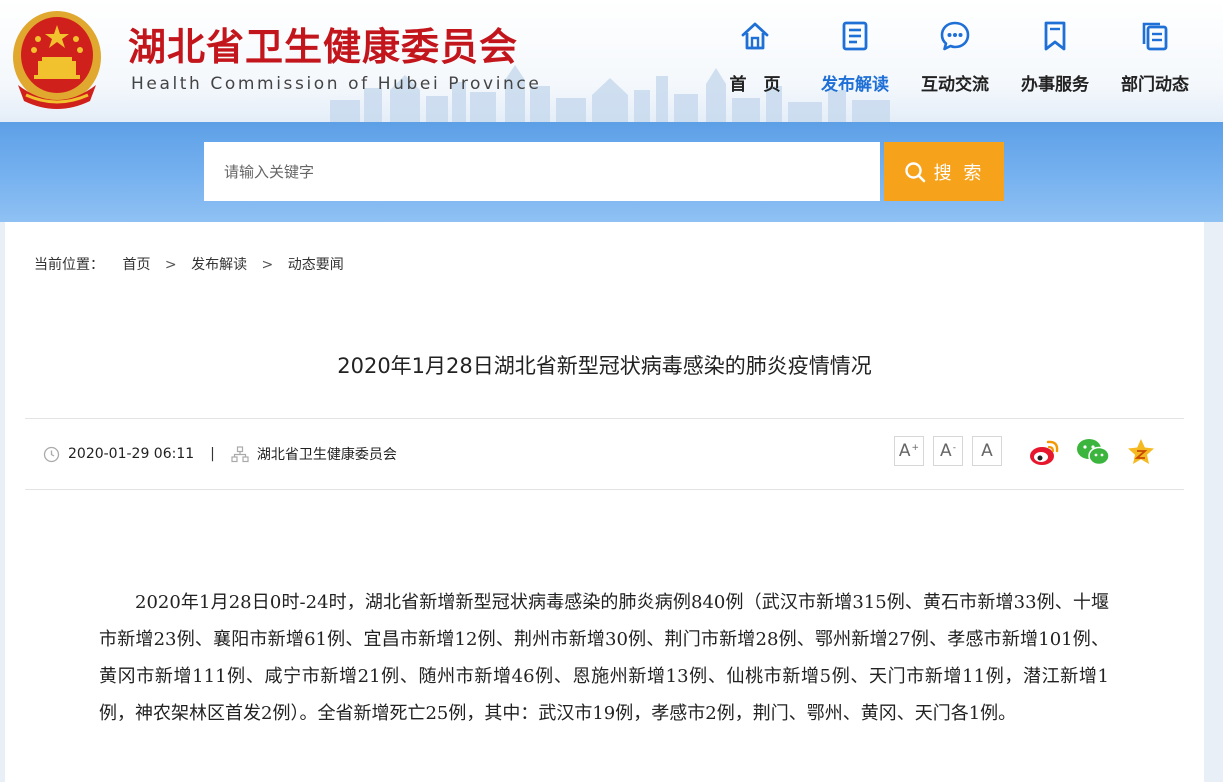  I want to click on chat-bubble-icon, so click(955, 36).